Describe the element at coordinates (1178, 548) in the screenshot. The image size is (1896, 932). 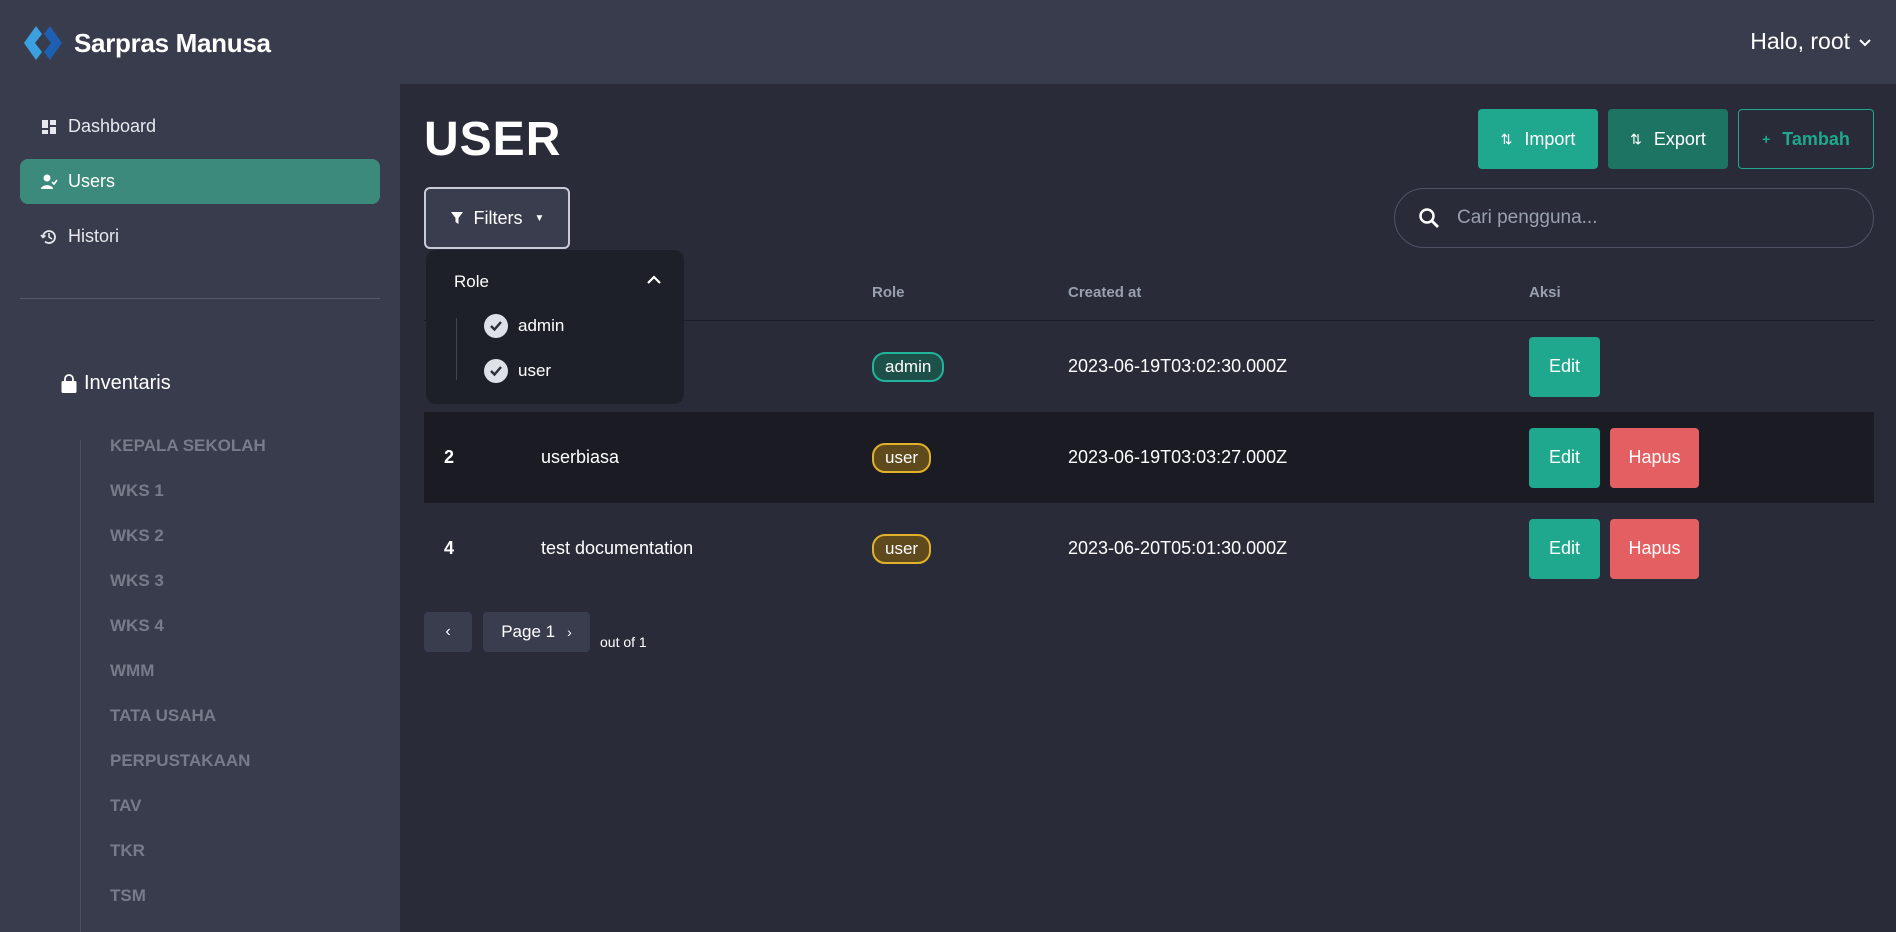
I see `row-created: 2023-06-20T05:01:30.000Z` at that location.